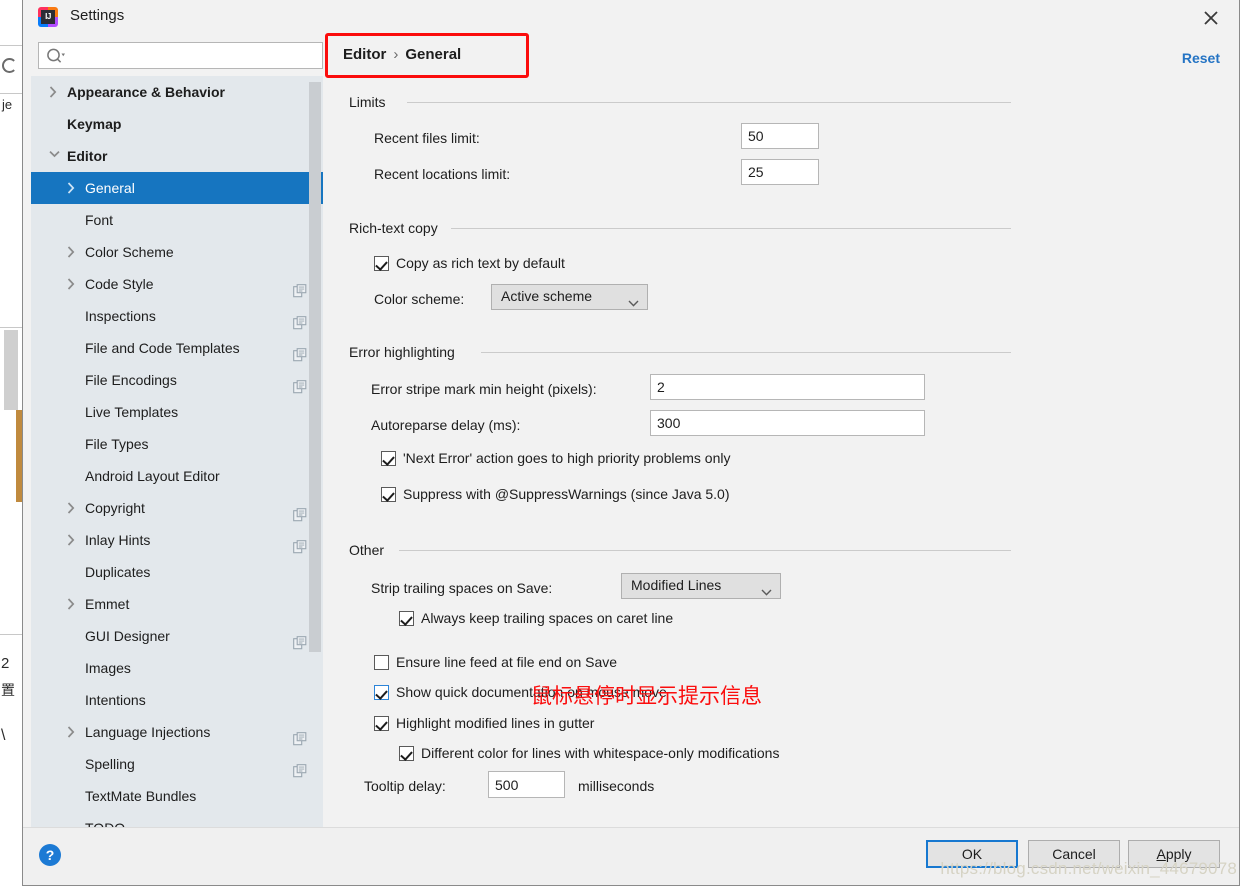  I want to click on background-ide-strip: je 2 置 \, so click(11, 443).